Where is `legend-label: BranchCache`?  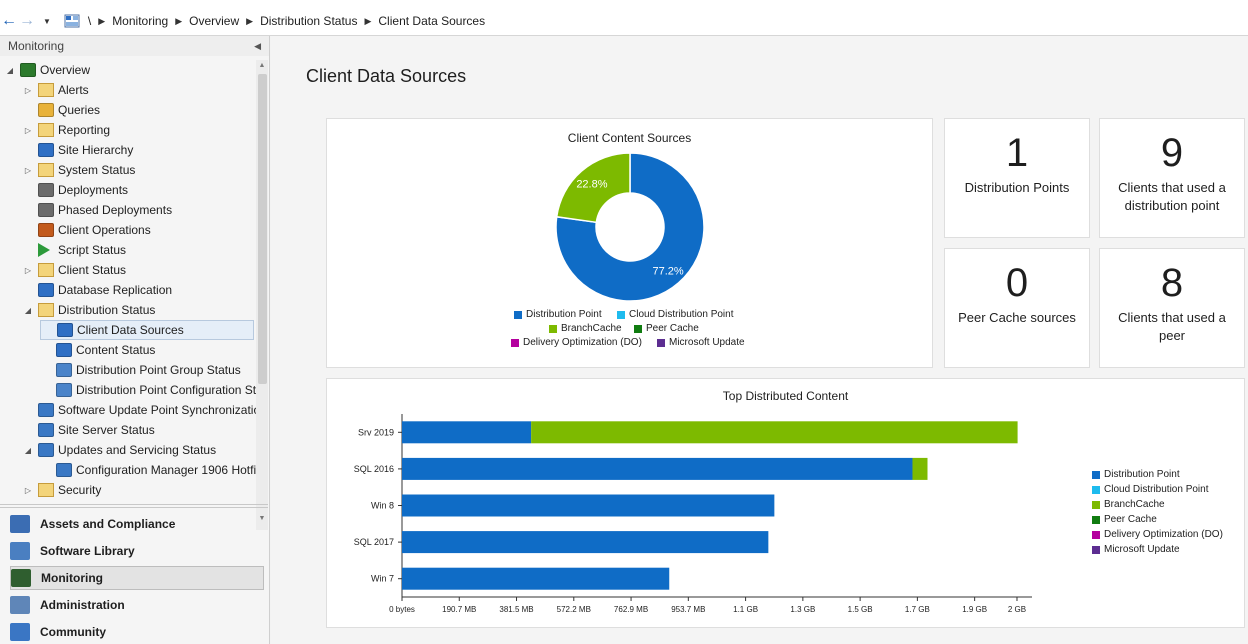
legend-label: BranchCache is located at coordinates (591, 328).